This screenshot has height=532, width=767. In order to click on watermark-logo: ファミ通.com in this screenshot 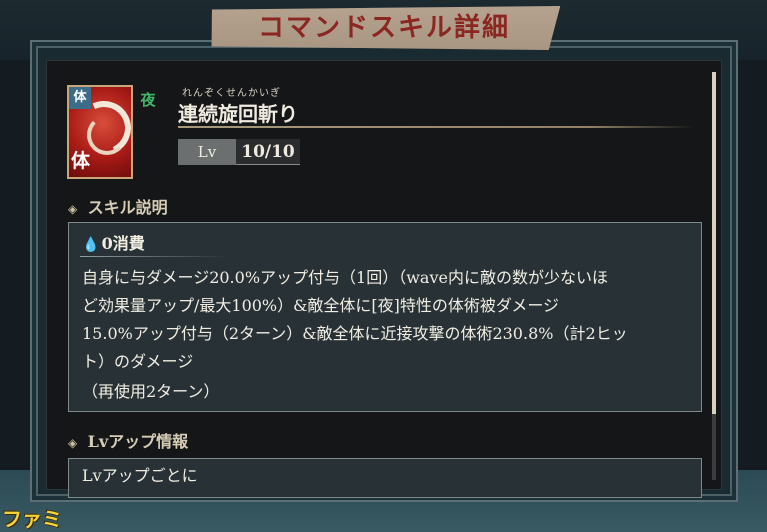, I will do `click(32, 519)`.